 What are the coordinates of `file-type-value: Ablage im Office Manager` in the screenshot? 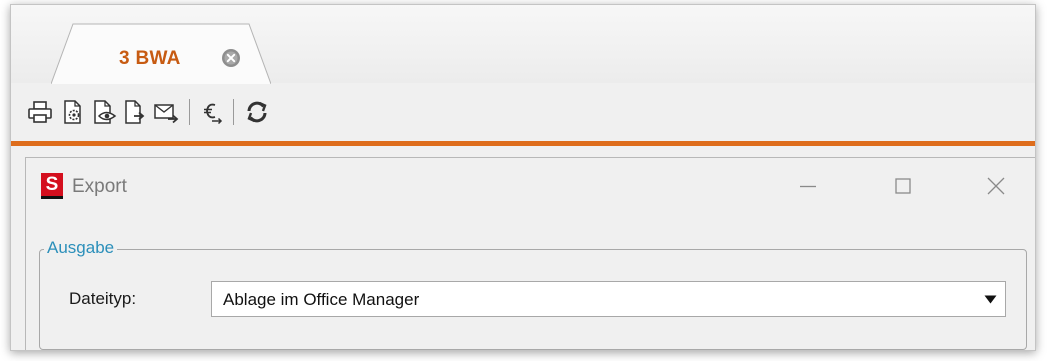 It's located at (321, 299).